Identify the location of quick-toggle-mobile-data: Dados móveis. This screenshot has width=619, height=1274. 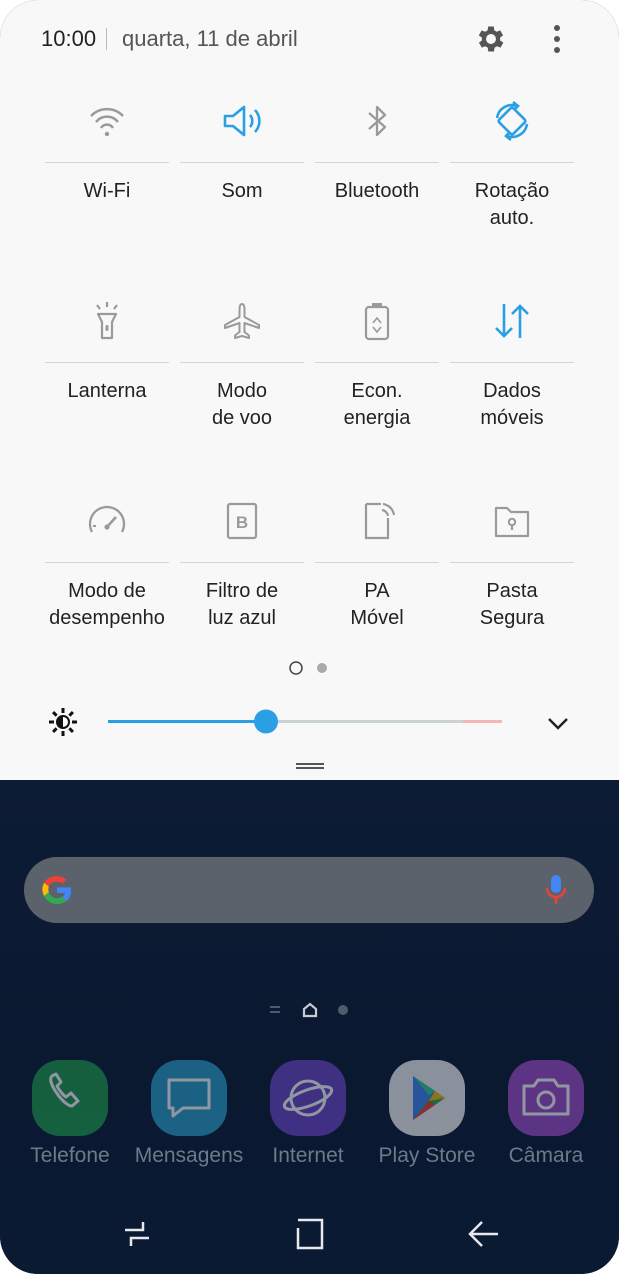
(512, 377).